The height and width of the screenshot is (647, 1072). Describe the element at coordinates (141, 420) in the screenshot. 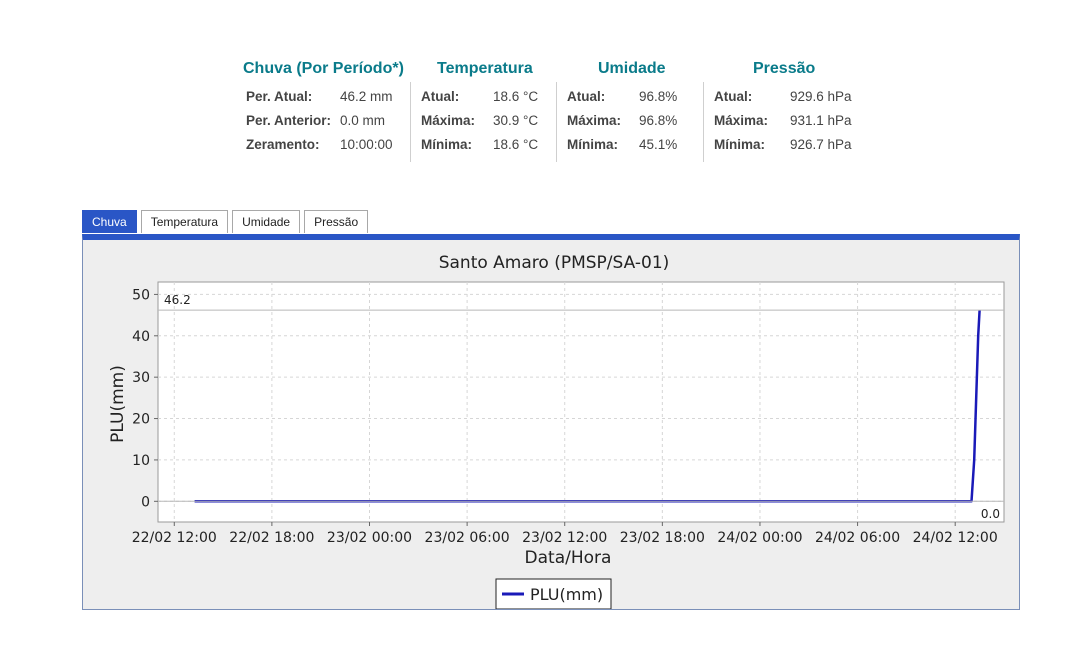

I see `y-tick-label: 20` at that location.